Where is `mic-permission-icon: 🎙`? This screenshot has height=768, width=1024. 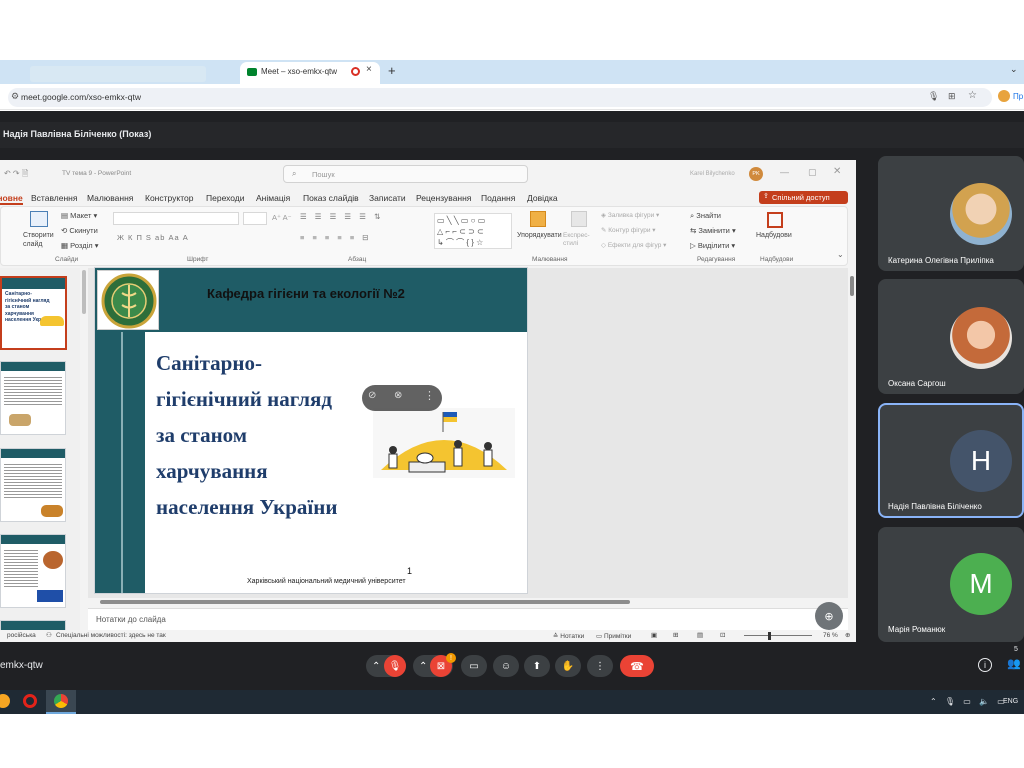
mic-permission-icon: 🎙 is located at coordinates (933, 96).